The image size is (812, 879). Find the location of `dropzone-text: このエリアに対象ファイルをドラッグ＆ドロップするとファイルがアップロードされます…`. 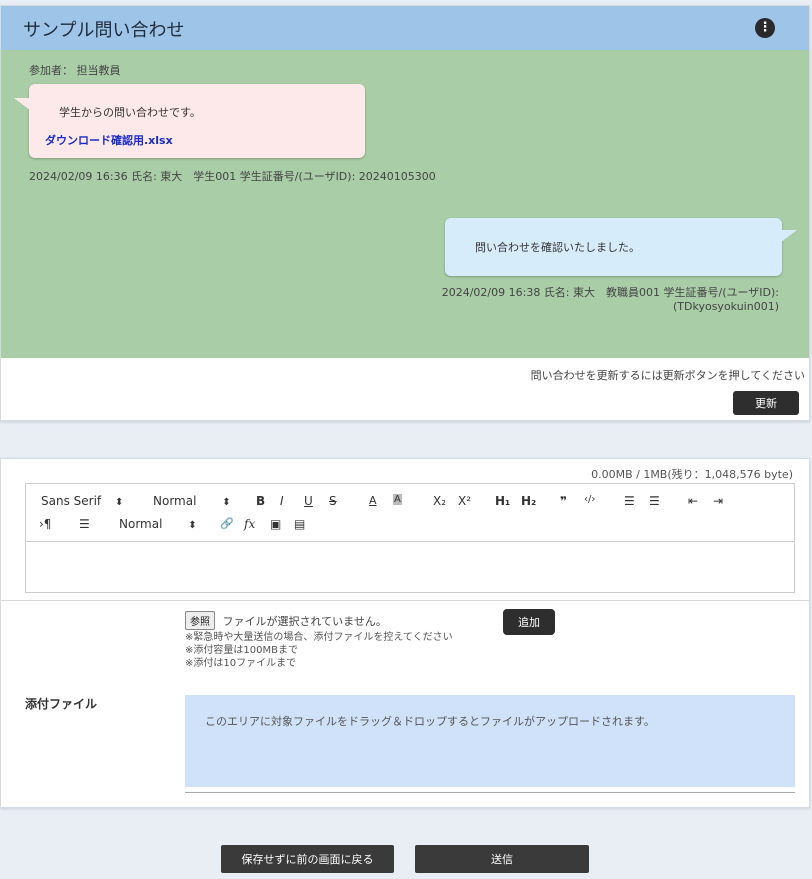

dropzone-text: このエリアに対象ファイルをドラッグ＆ドロップするとファイルがアップロードされます… is located at coordinates (430, 721).